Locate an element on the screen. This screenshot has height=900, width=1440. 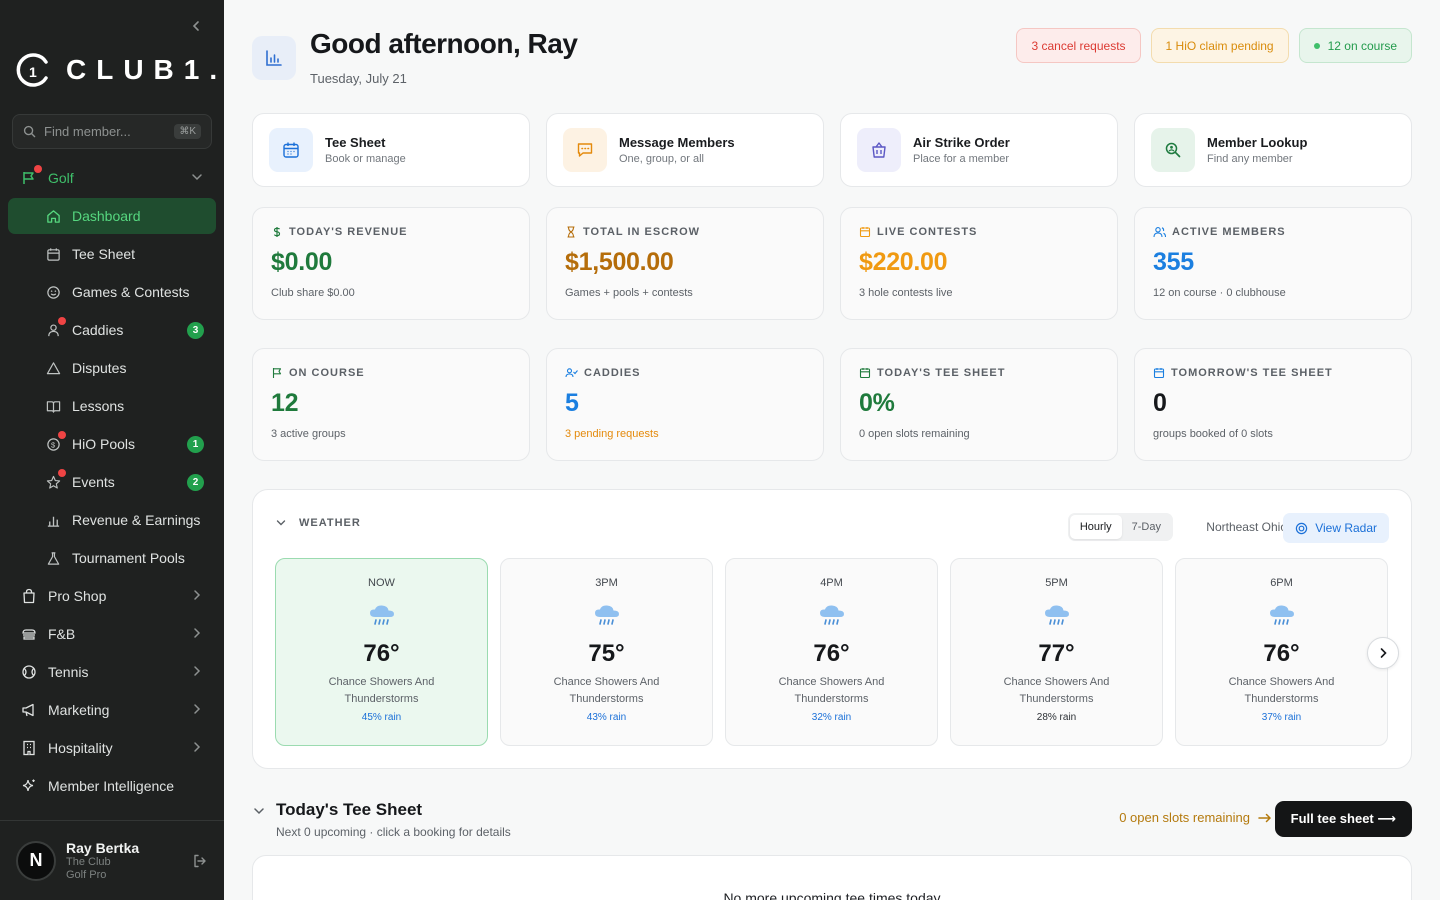
forecast-time: 5PM is located at coordinates (1056, 583).